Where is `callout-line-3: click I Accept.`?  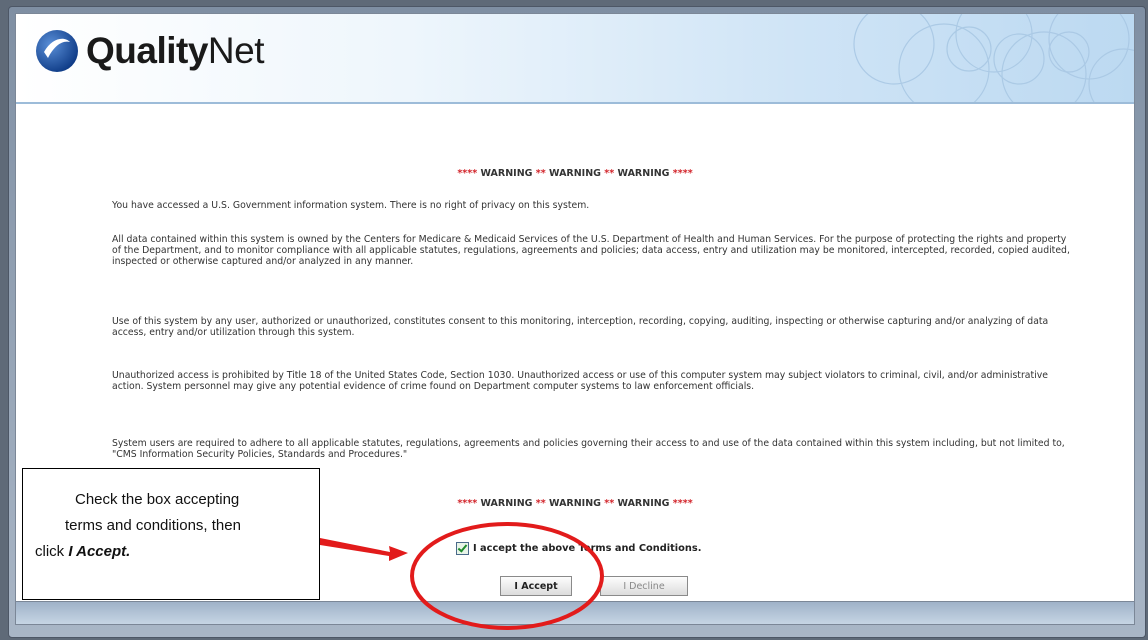 callout-line-3: click I Accept. is located at coordinates (83, 551).